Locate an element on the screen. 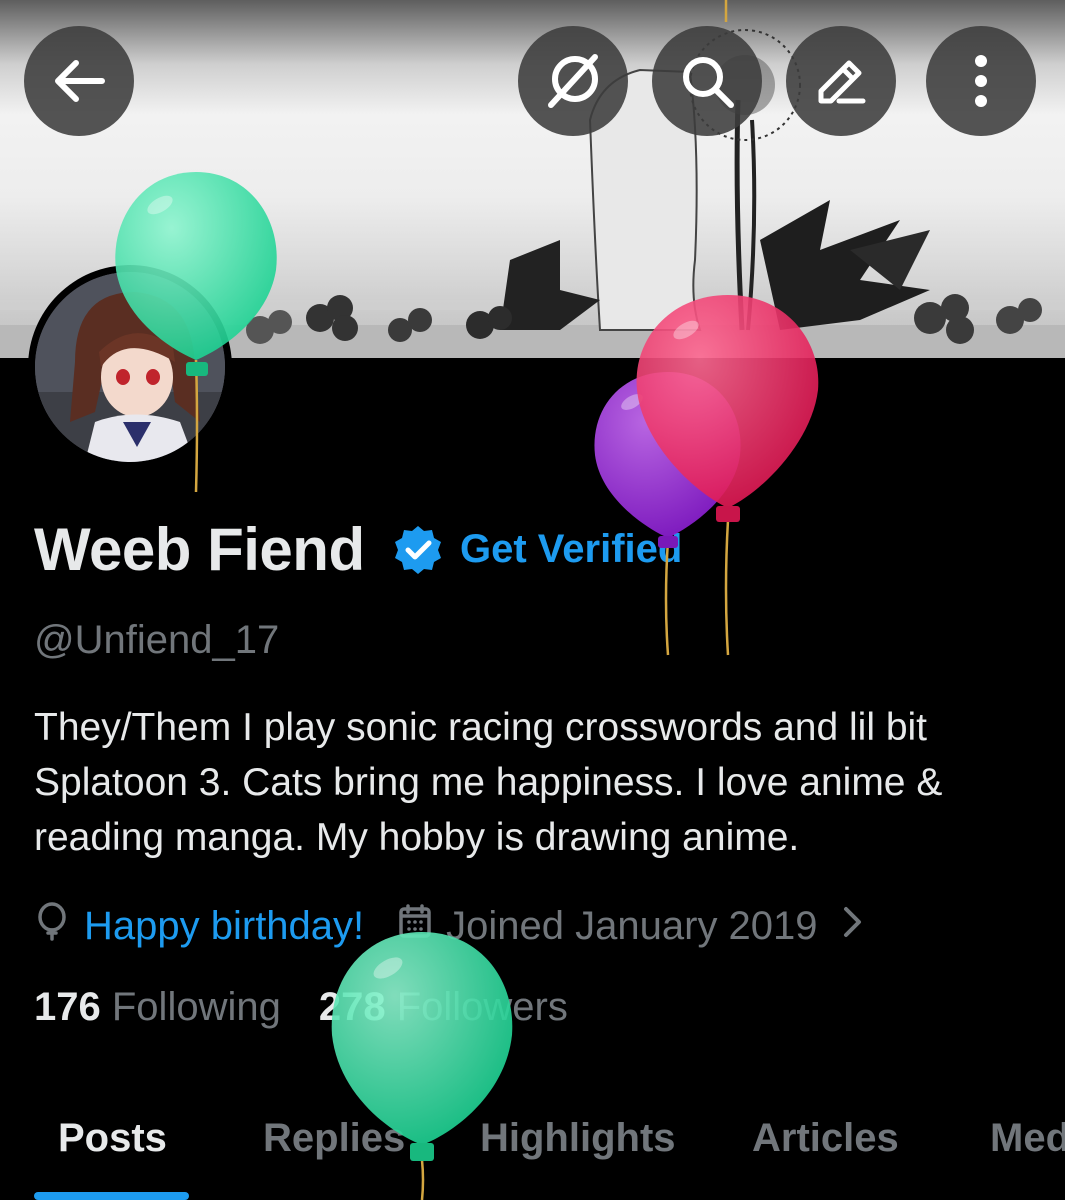 The width and height of the screenshot is (1065, 1200). following-link: 176 Following is located at coordinates (157, 1007).